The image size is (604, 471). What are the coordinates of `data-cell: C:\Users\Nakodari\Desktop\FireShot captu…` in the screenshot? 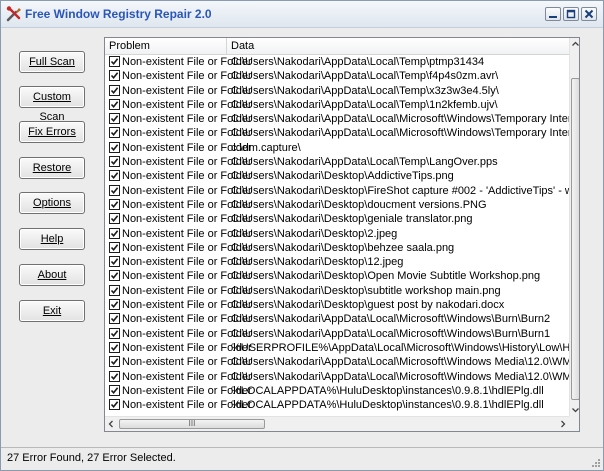 It's located at (400, 190).